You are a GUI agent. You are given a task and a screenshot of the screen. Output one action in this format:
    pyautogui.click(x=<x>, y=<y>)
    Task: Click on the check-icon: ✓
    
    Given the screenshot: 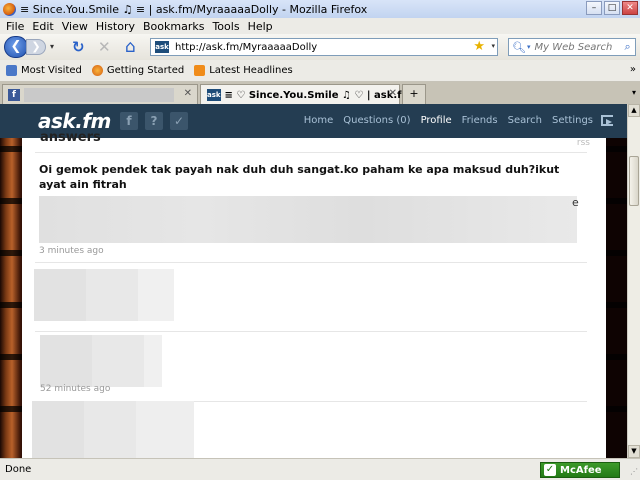 What is the action you would take?
    pyautogui.click(x=179, y=121)
    